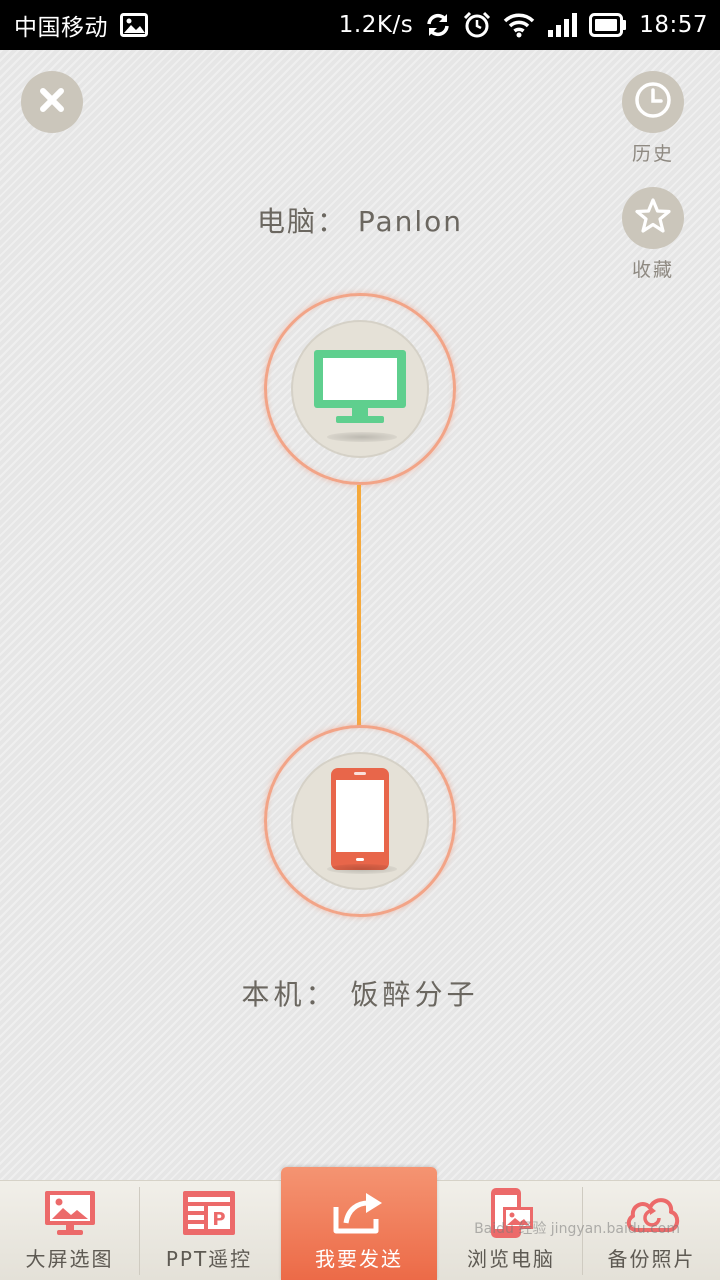 This screenshot has height=1280, width=720. What do you see at coordinates (134, 25) in the screenshot?
I see `image-icon` at bounding box center [134, 25].